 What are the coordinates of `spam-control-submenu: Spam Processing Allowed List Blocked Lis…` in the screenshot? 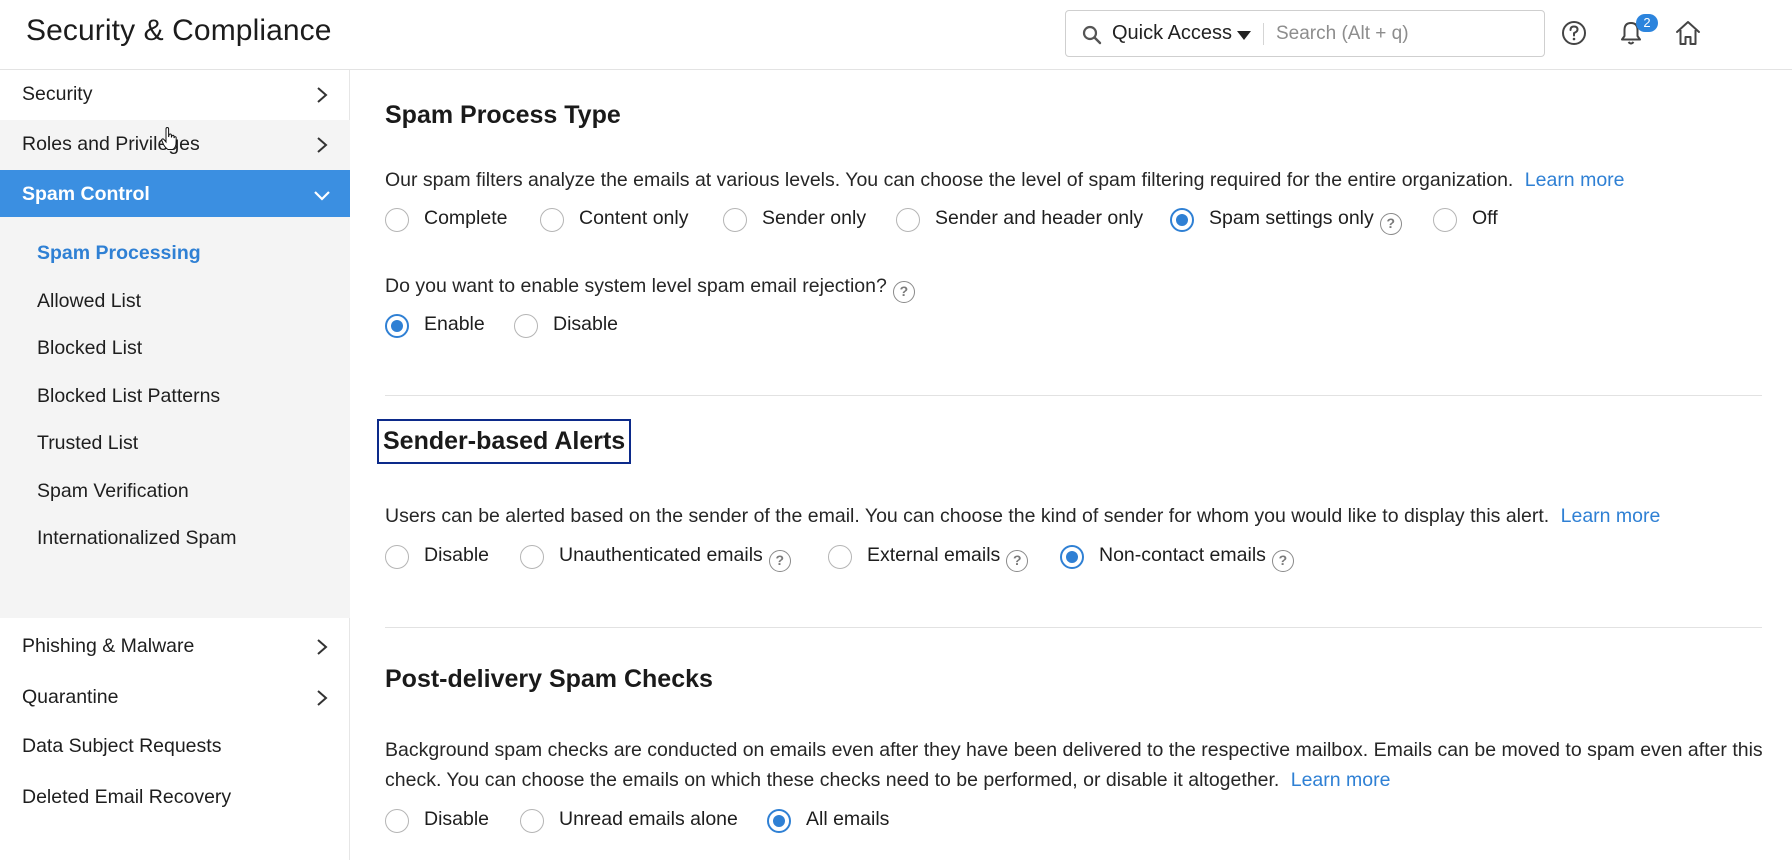 It's located at (175, 417).